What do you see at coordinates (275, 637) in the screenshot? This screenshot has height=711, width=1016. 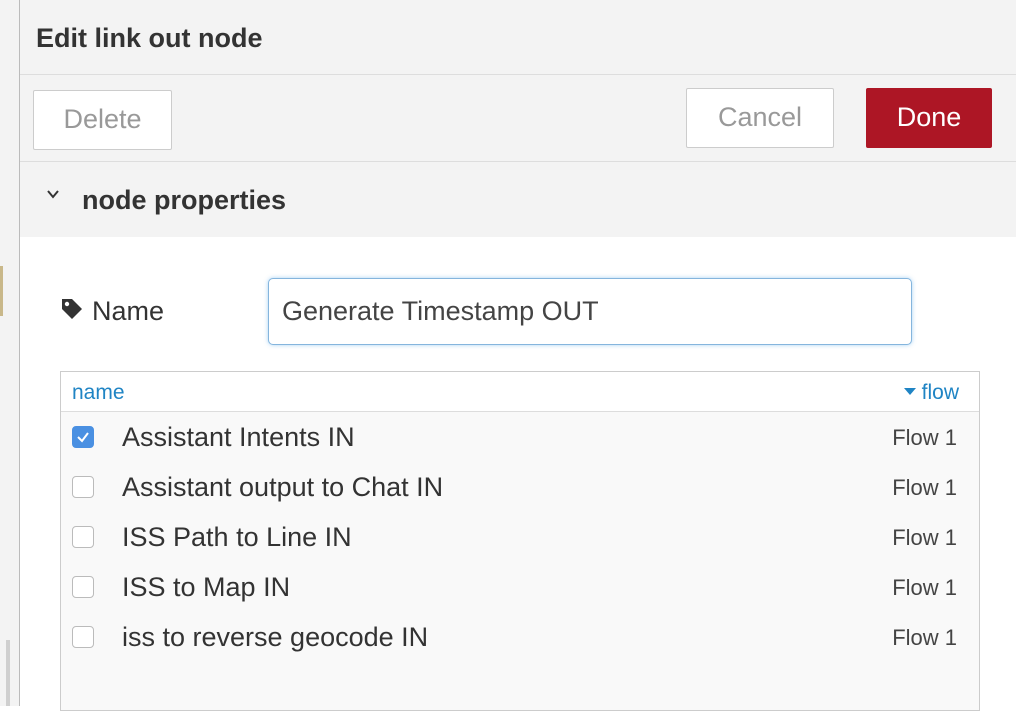 I see `list-item-name: iss to reverse geocode IN` at bounding box center [275, 637].